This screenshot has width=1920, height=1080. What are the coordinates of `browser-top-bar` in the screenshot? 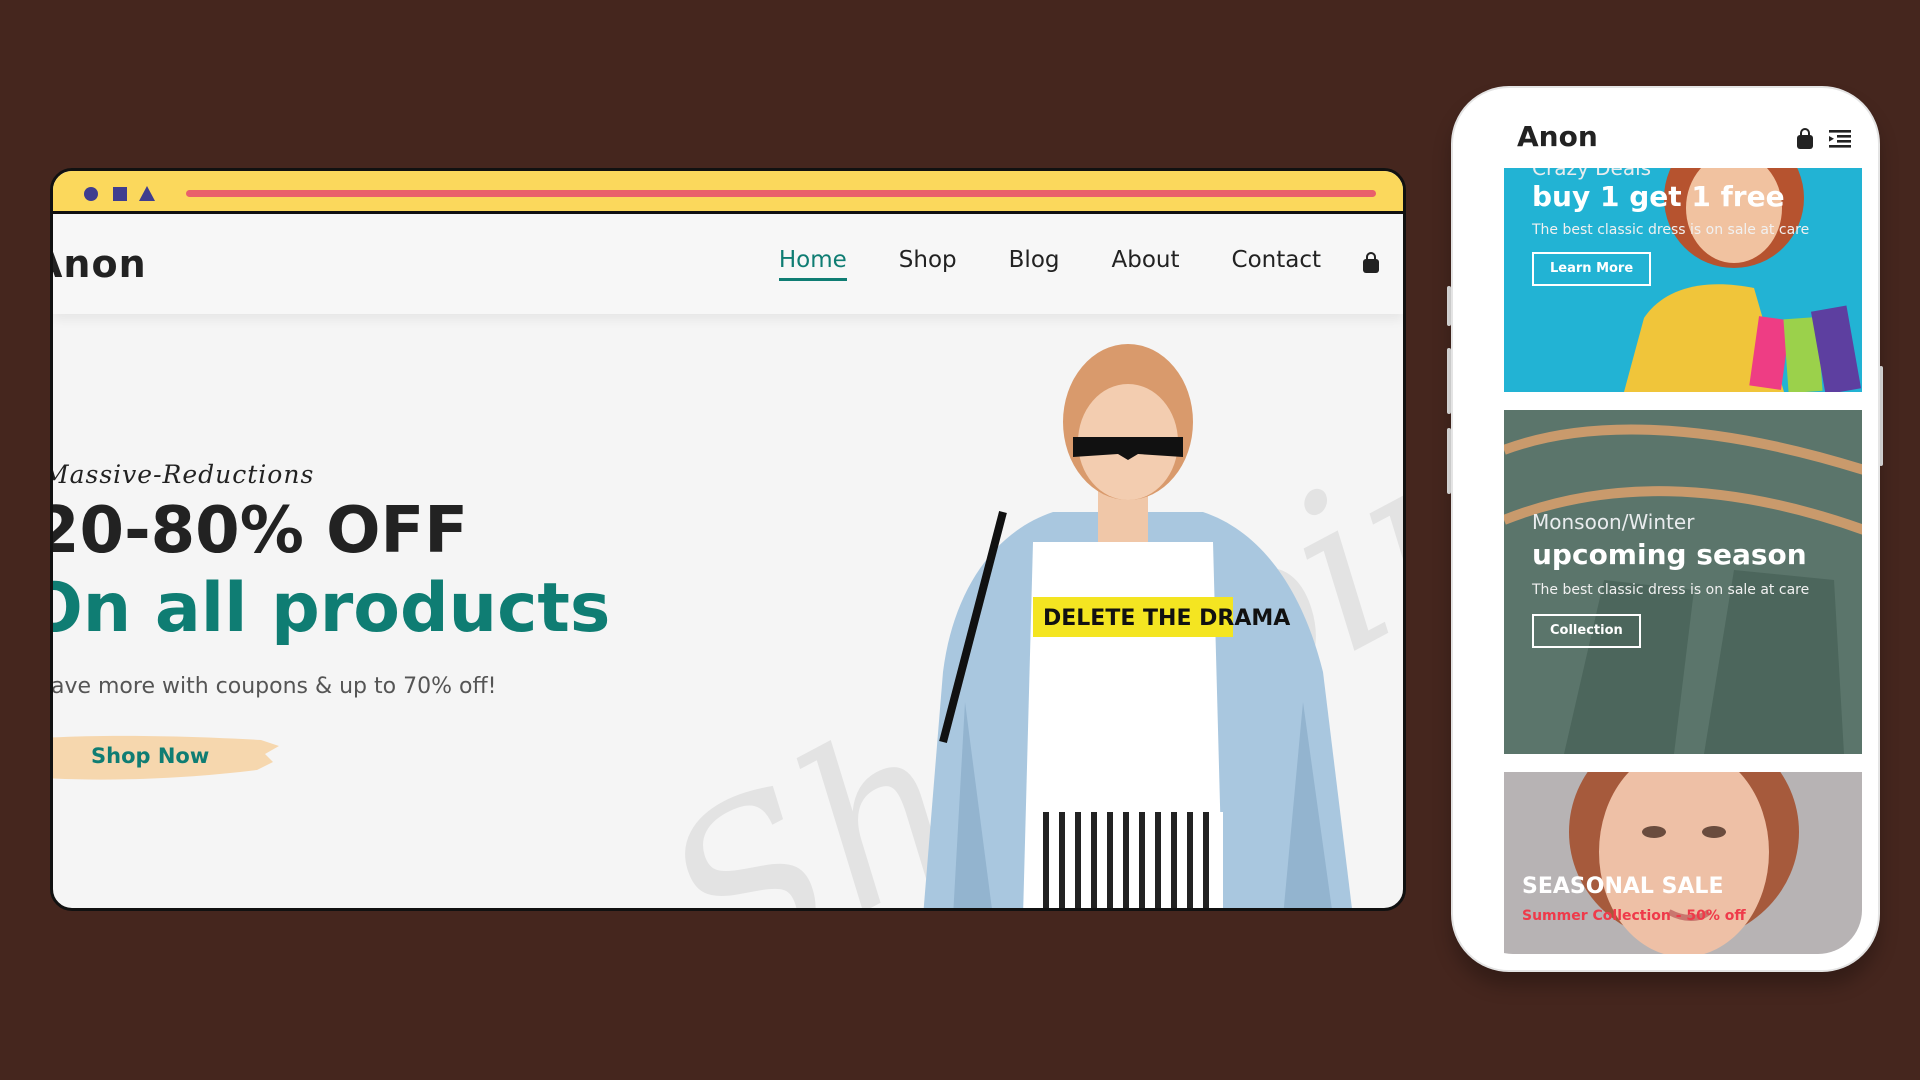 It's located at (728, 192).